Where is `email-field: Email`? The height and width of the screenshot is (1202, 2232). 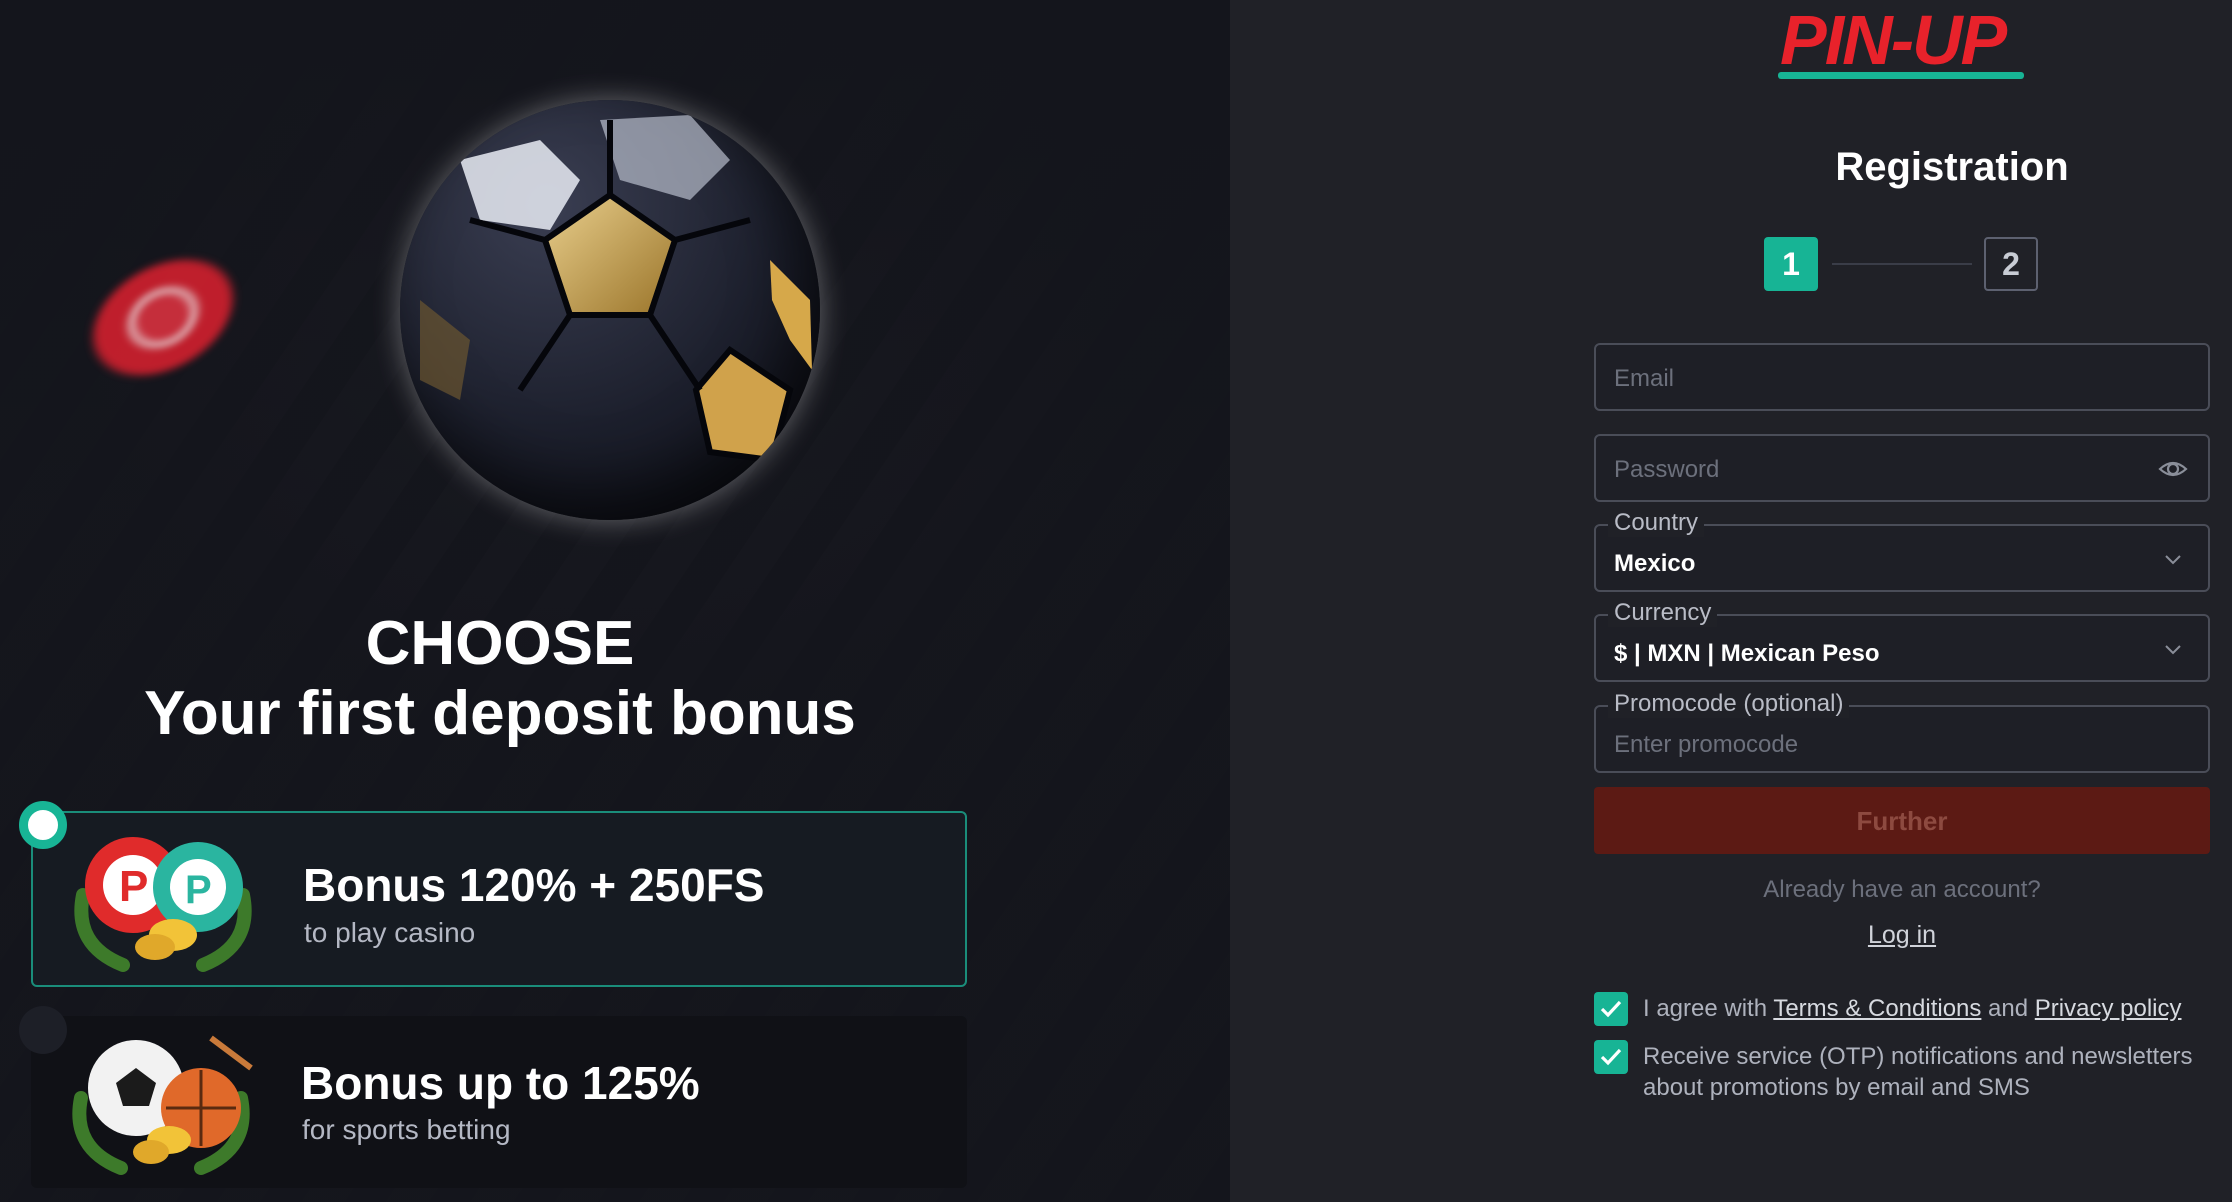
email-field: Email is located at coordinates (1902, 377).